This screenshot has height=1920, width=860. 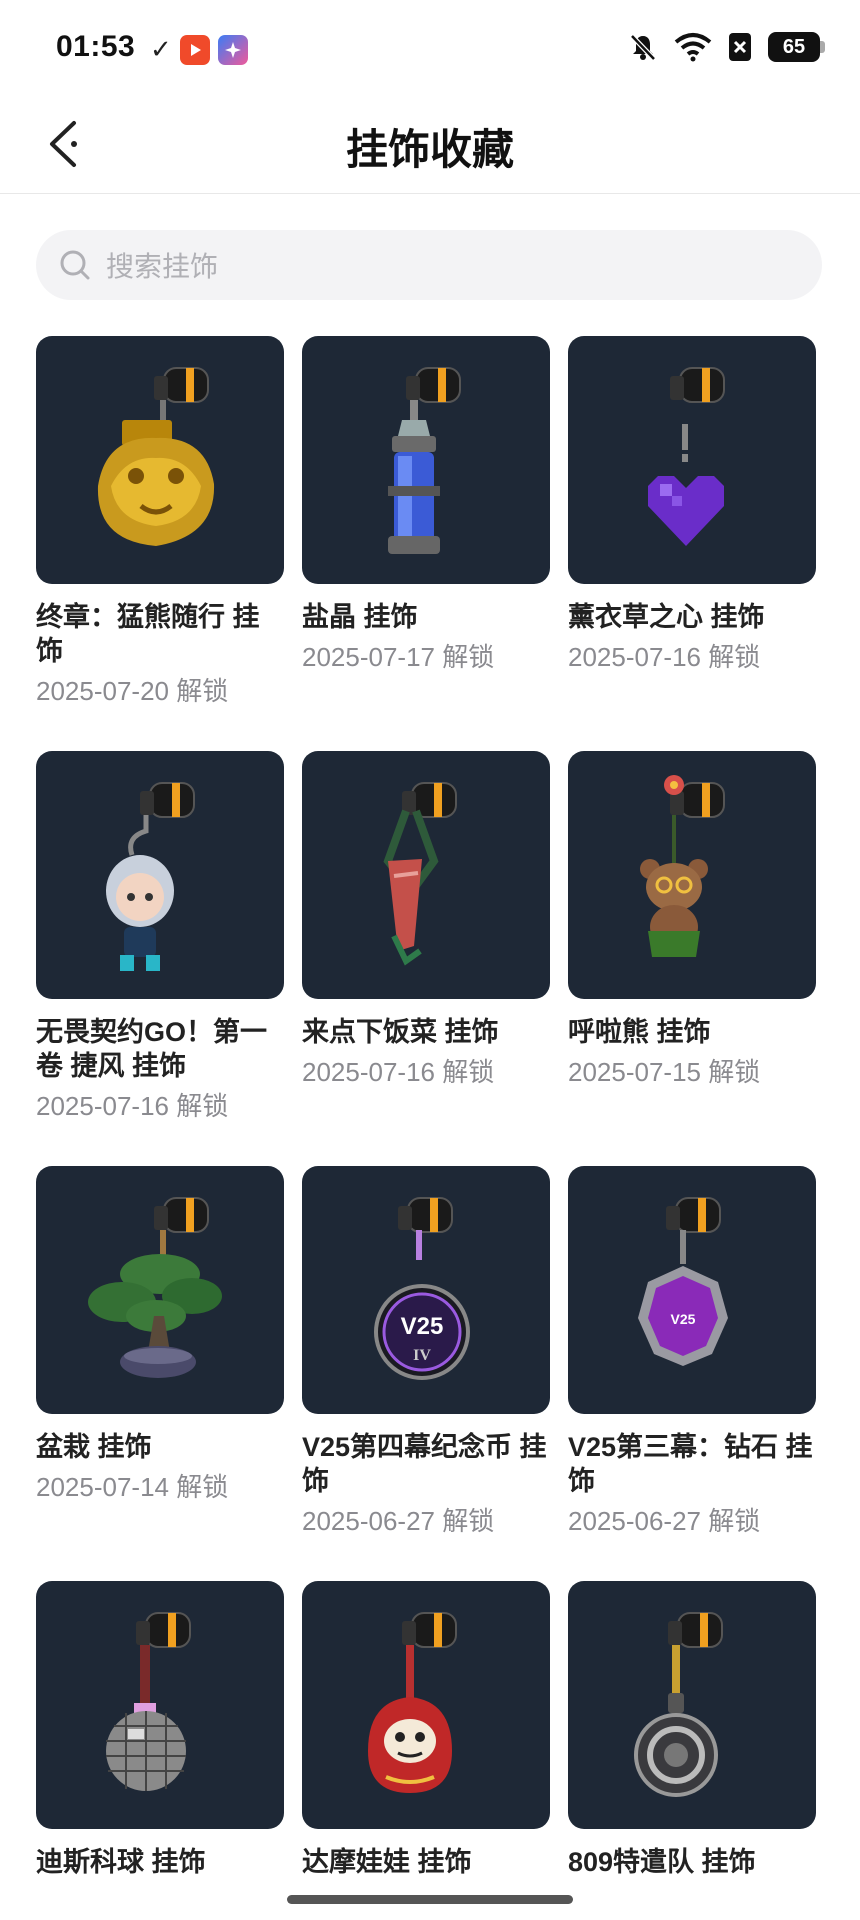 I want to click on v25-coin-charm-image: V25 IV, so click(x=426, y=1290).